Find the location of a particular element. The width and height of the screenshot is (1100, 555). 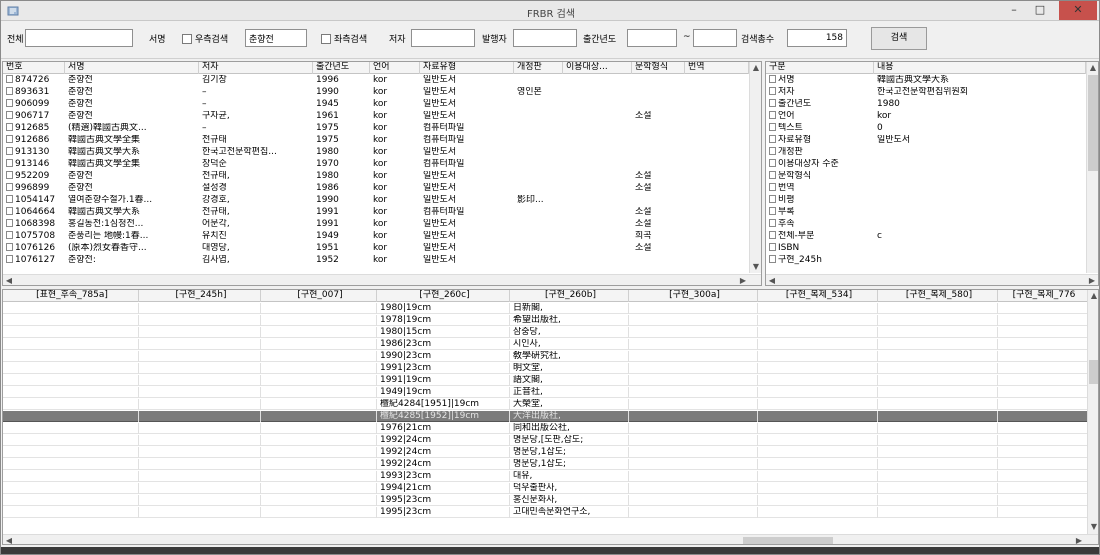

detail-row: 서명 韓國古典文學大系 is located at coordinates (926, 80).